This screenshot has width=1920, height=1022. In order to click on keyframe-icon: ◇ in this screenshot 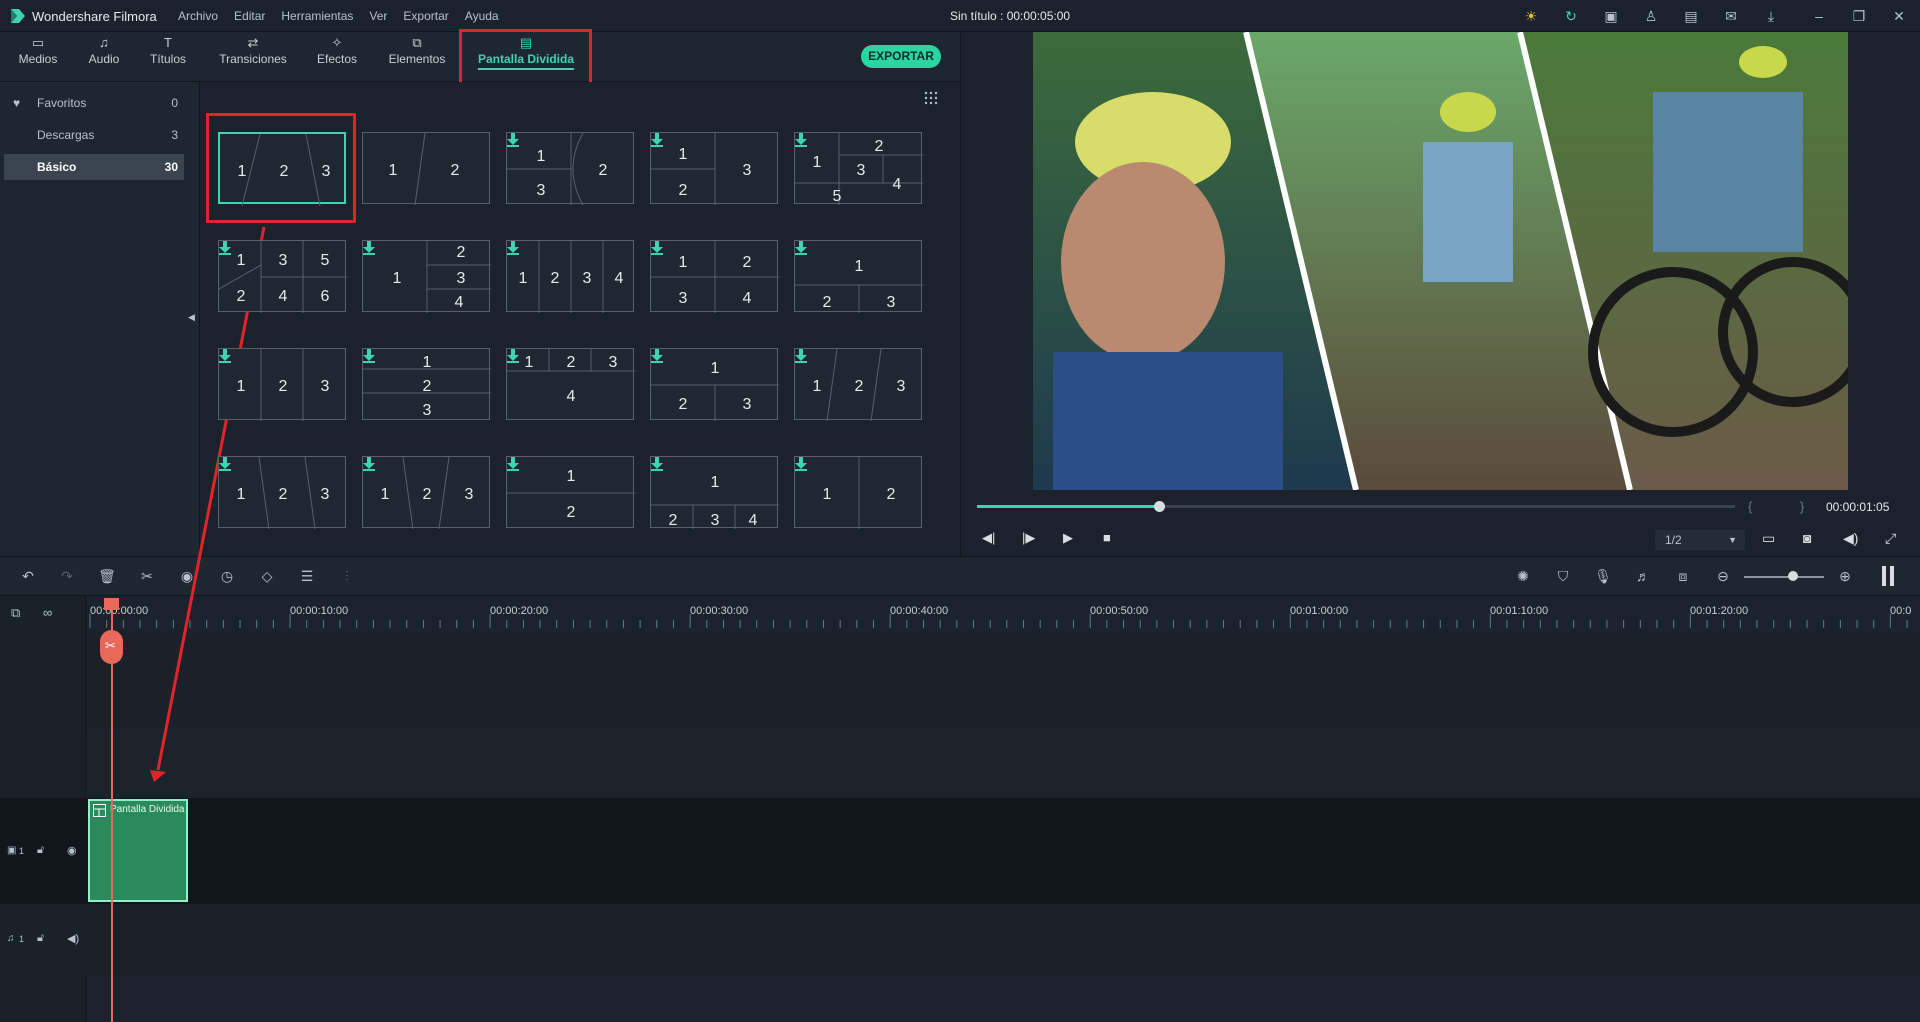, I will do `click(267, 576)`.